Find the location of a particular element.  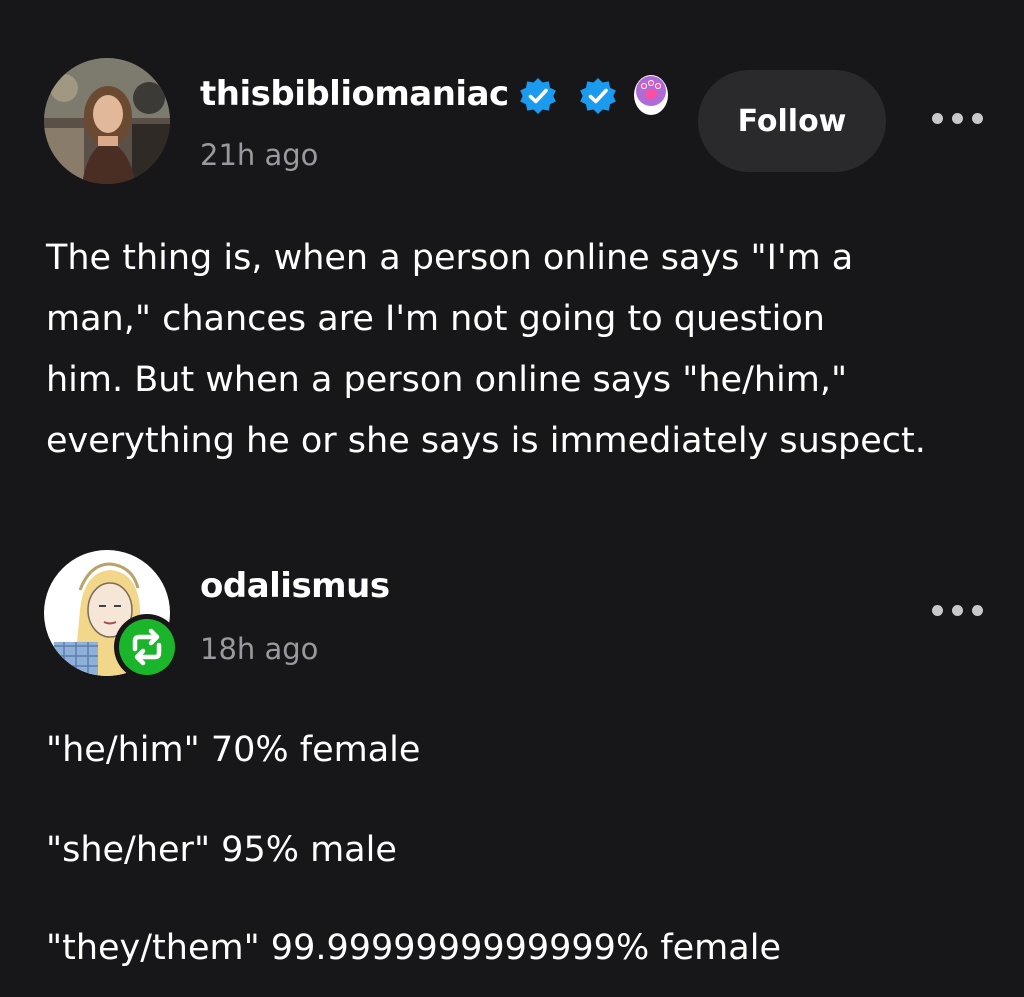

post-timestamp: 18h ago is located at coordinates (259, 649).